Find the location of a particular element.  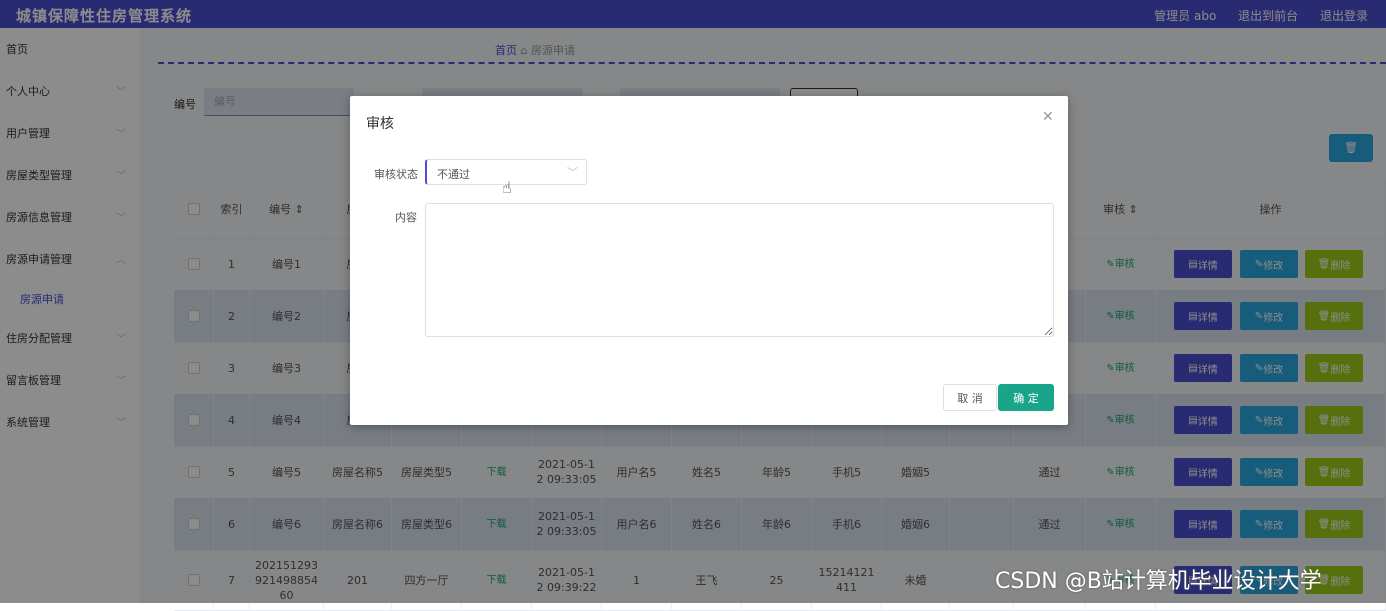

cancel-button: 取 消 is located at coordinates (970, 397).